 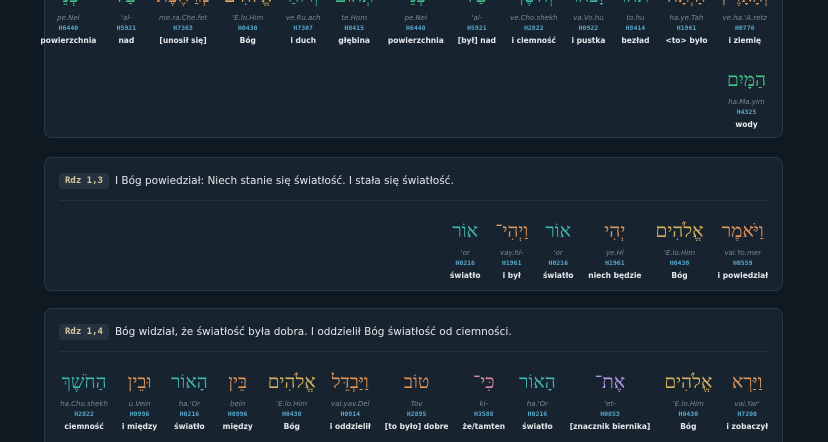 What do you see at coordinates (182, 5) in the screenshot?
I see `hebrew-word: מְרַחֶפֶת` at bounding box center [182, 5].